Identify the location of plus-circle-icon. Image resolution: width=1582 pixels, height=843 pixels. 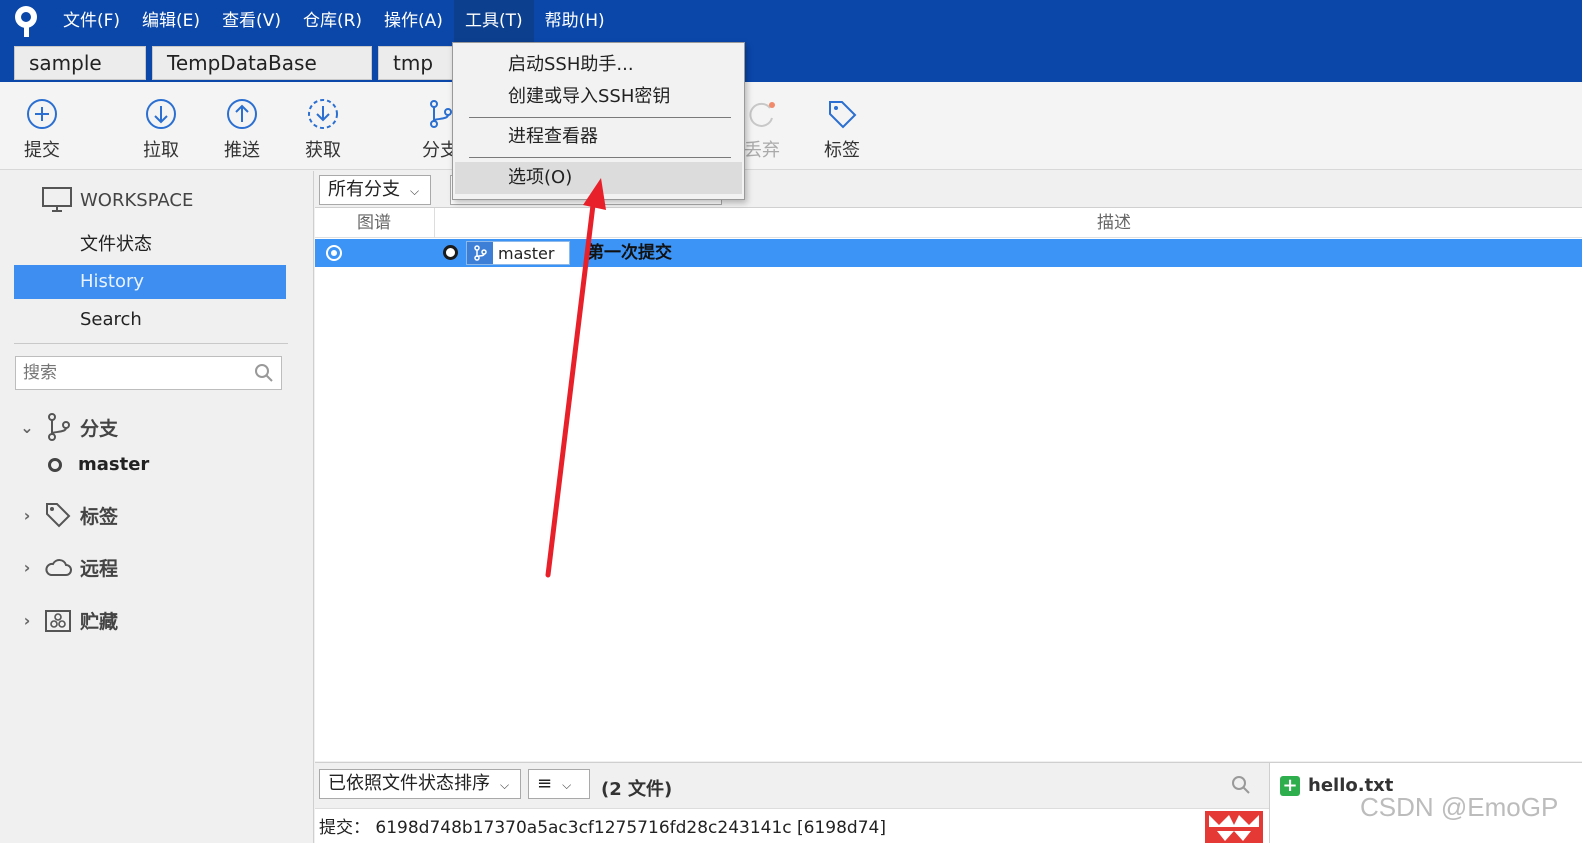
(42, 114).